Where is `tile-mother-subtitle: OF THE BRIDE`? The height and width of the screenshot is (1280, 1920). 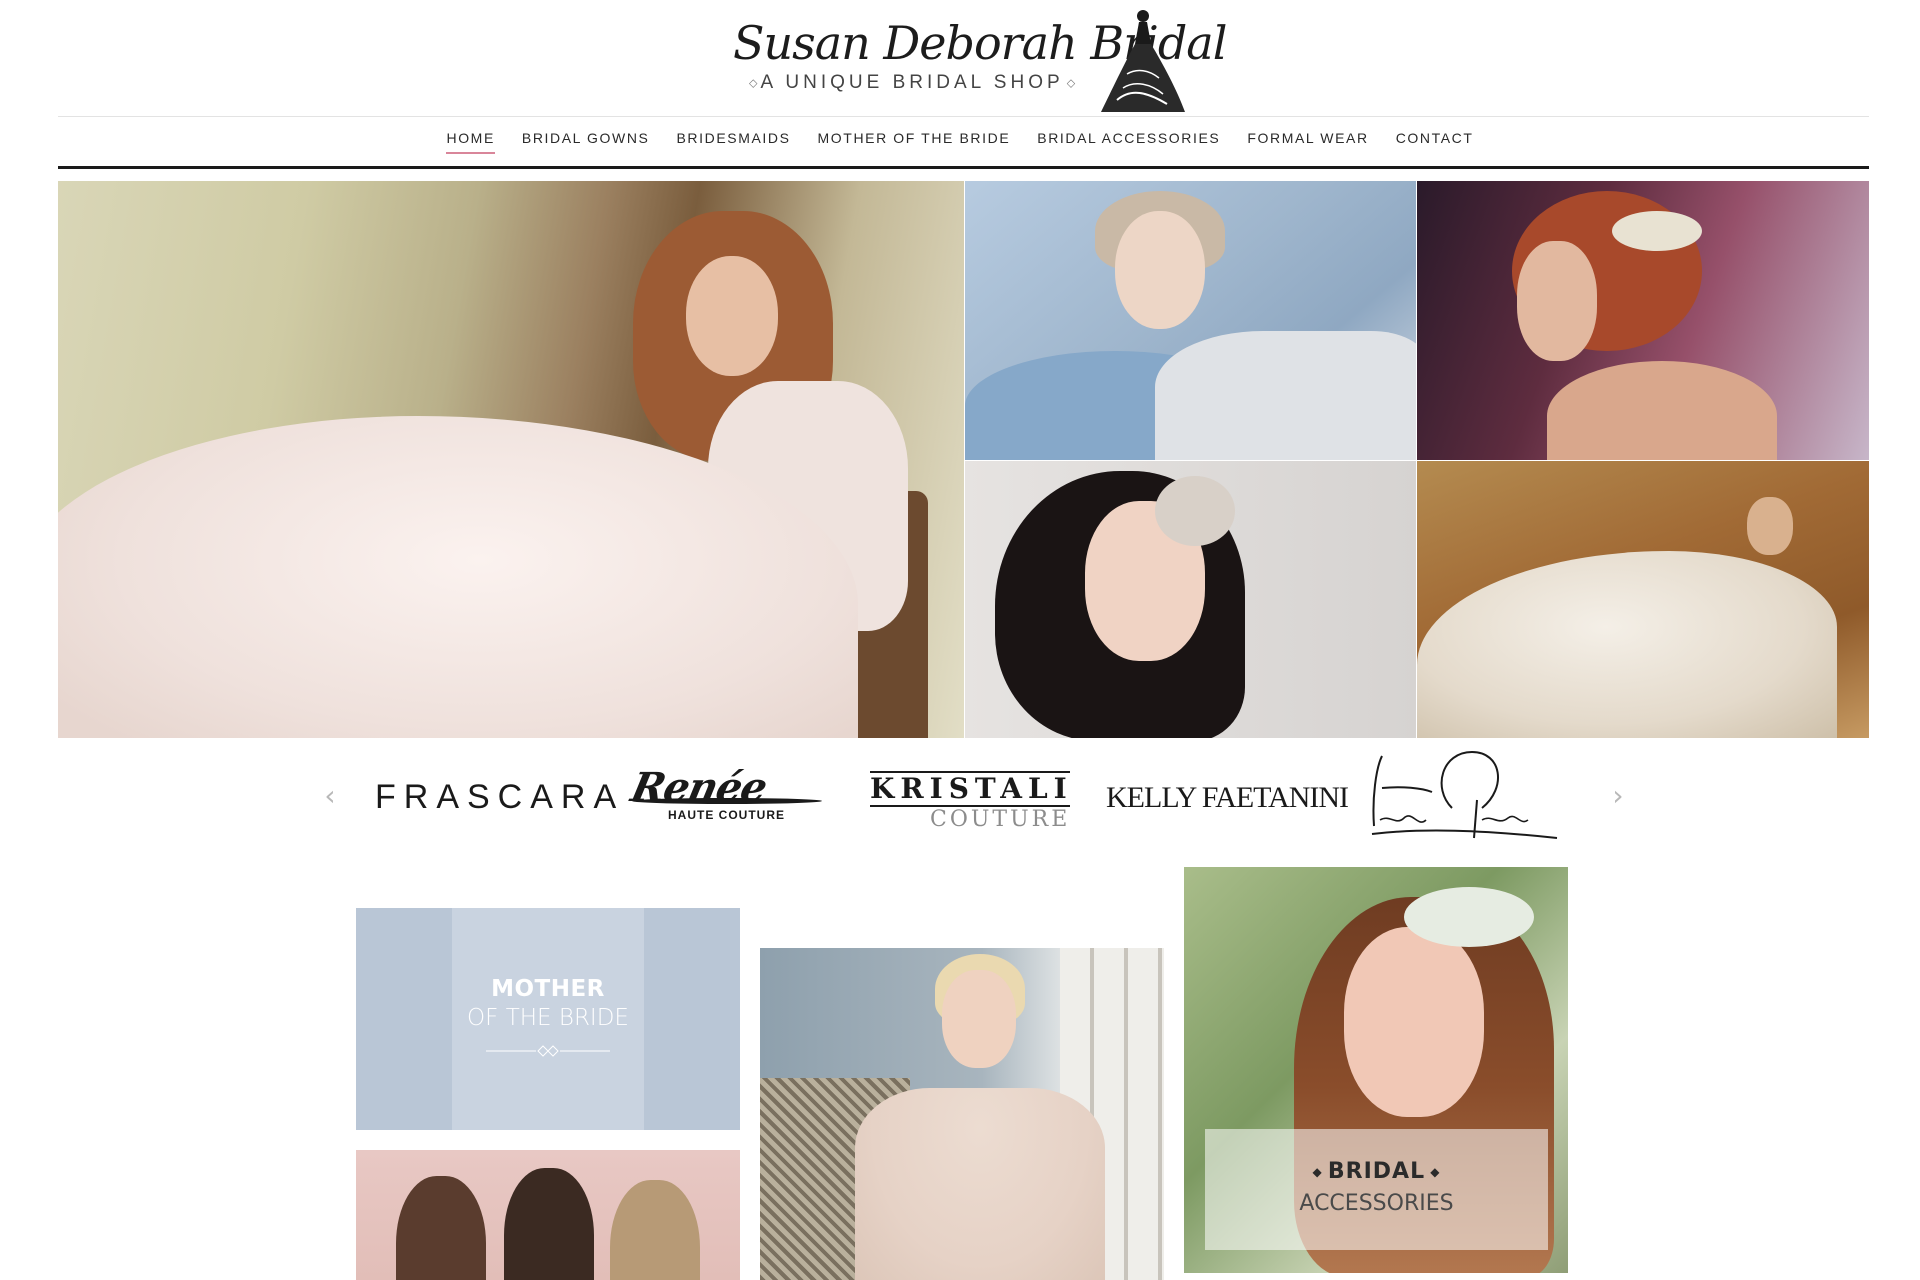
tile-mother-subtitle: OF THE BRIDE is located at coordinates (548, 1018).